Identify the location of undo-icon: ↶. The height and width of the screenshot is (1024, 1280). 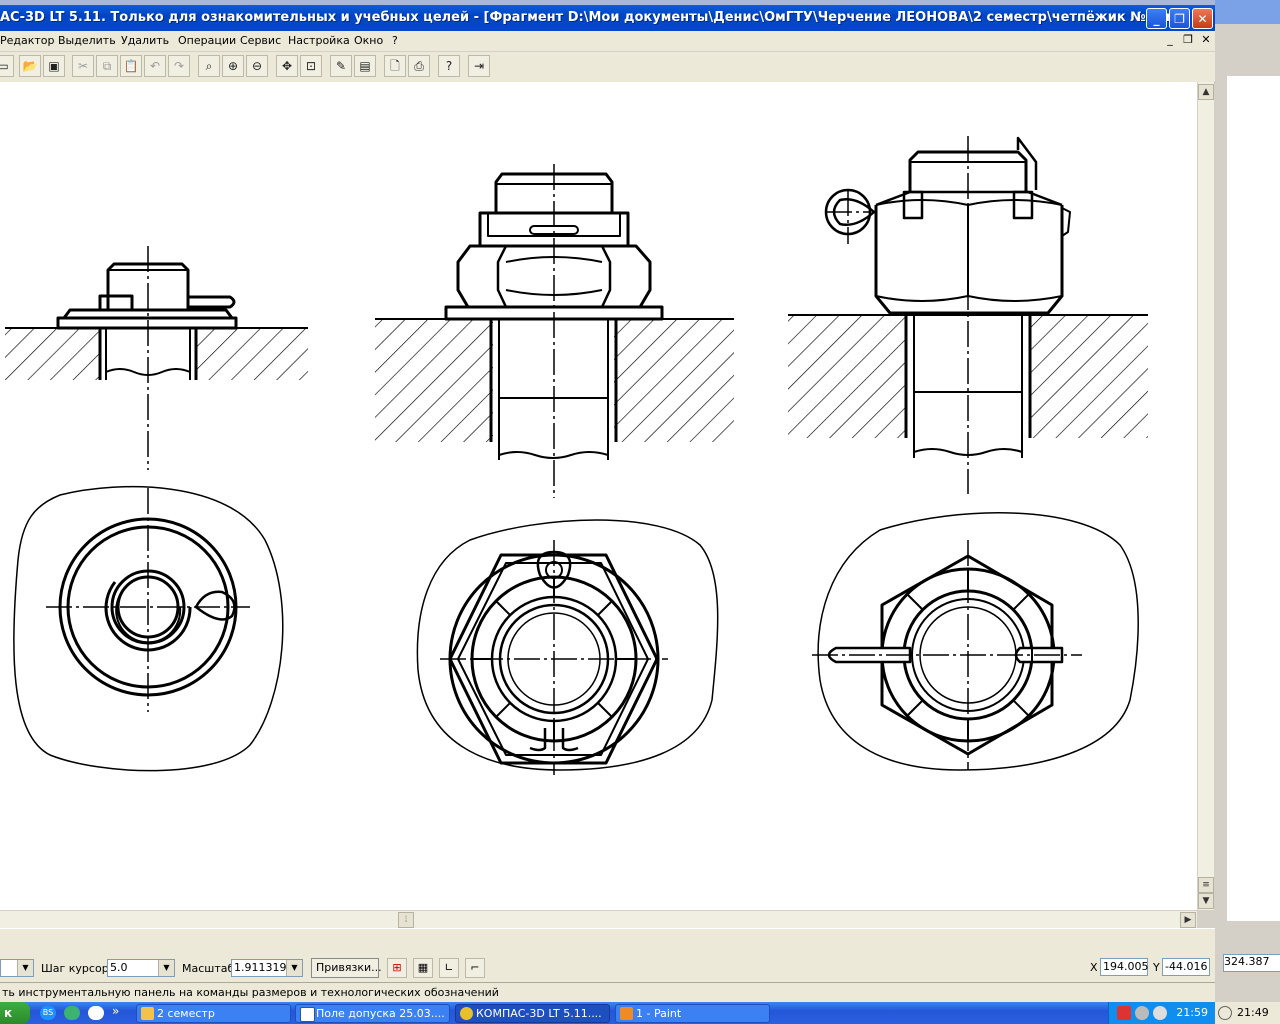
(155, 66).